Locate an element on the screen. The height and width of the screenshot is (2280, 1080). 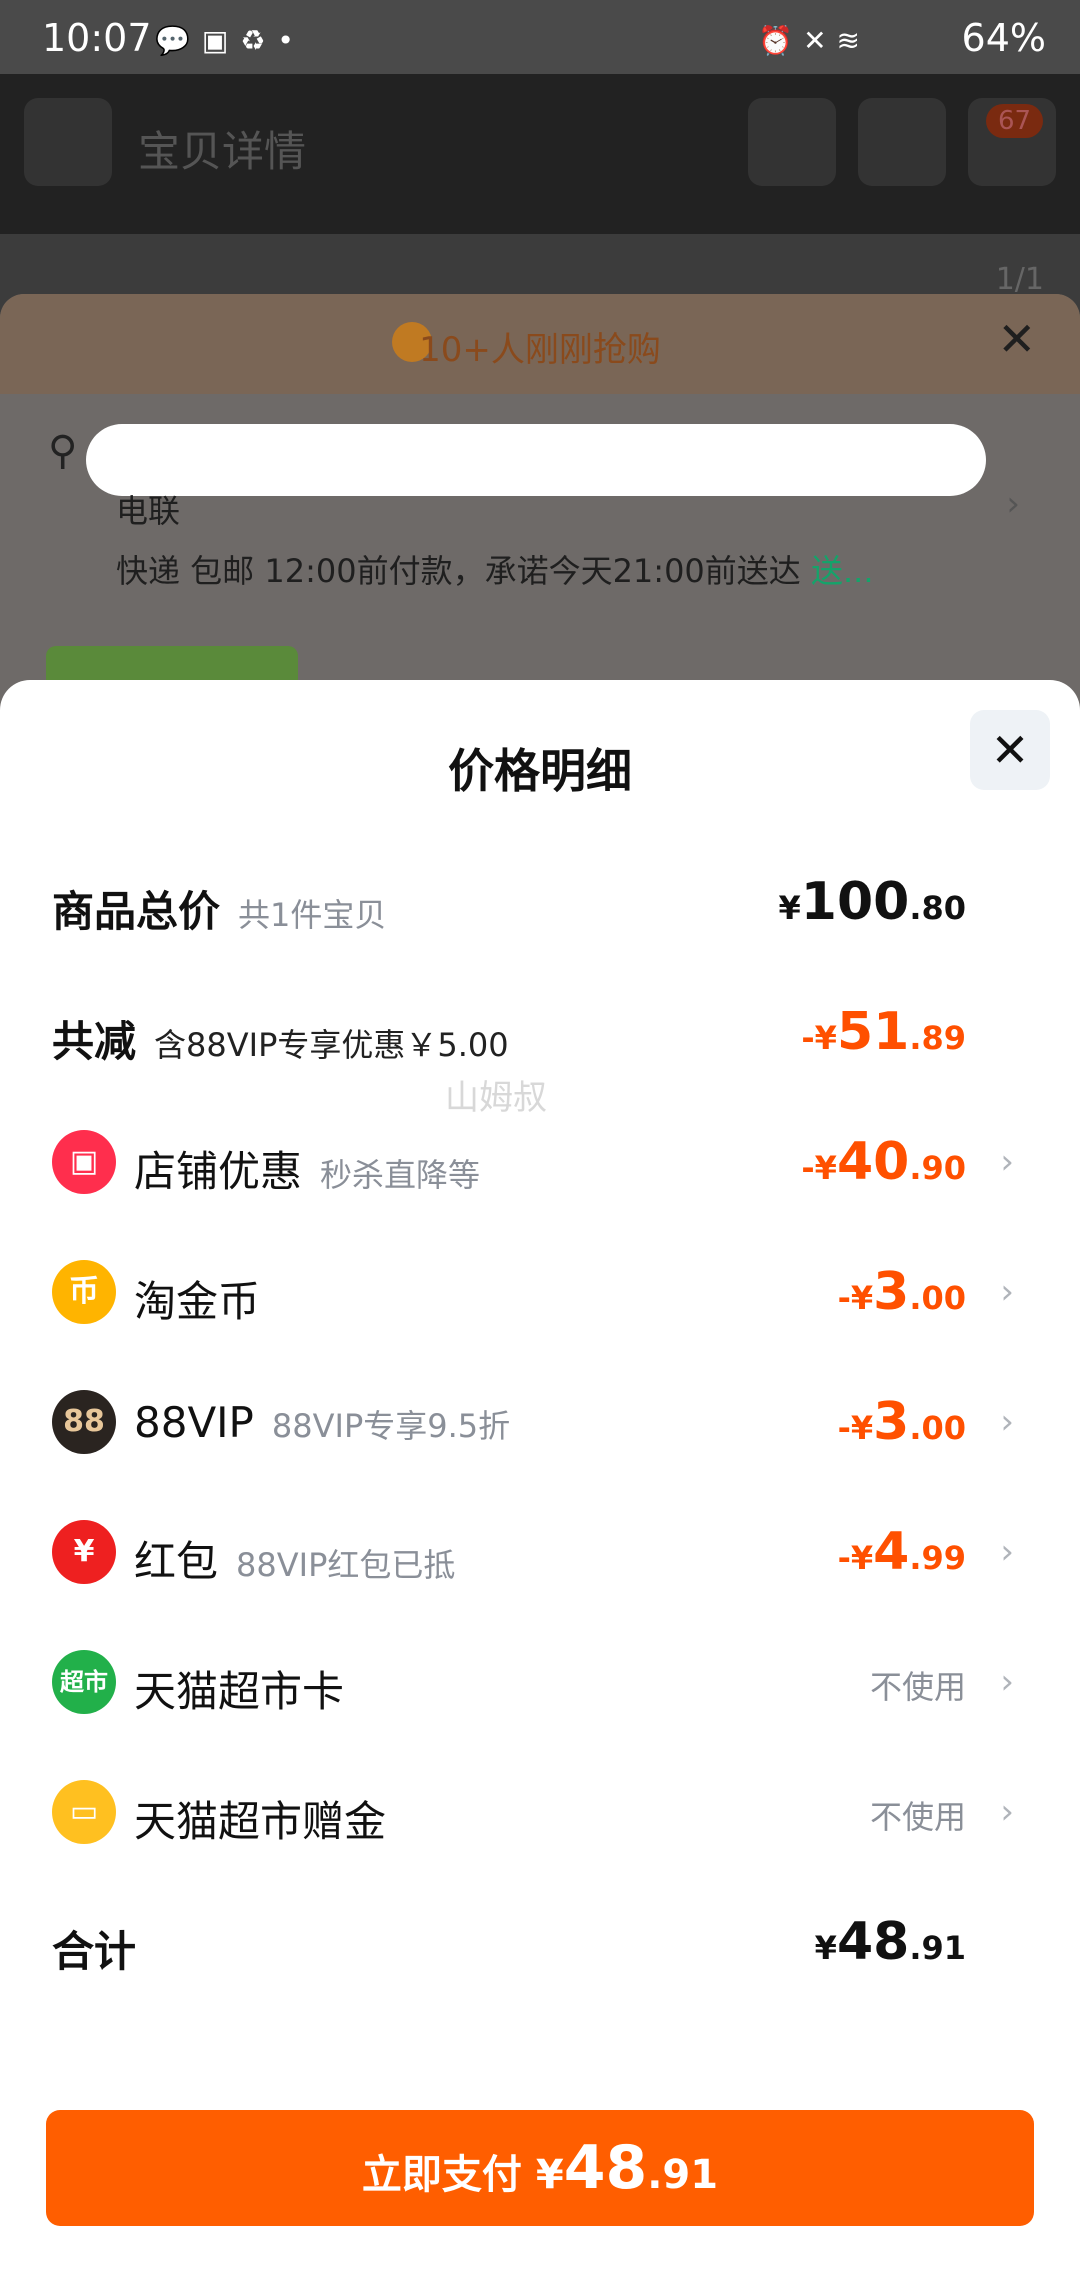
row-sub: 含88VIP专享优惠￥5.00 is located at coordinates (331, 1045).